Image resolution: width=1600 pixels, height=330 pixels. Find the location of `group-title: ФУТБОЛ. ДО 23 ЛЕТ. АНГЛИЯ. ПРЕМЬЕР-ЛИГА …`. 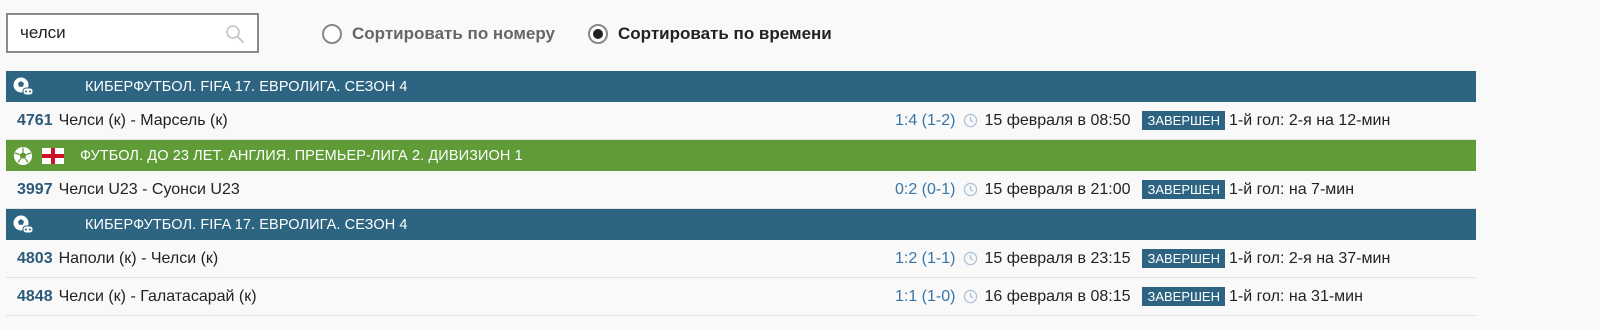

group-title: ФУТБОЛ. ДО 23 ЛЕТ. АНГЛИЯ. ПРЕМЬЕР-ЛИГА … is located at coordinates (301, 155).